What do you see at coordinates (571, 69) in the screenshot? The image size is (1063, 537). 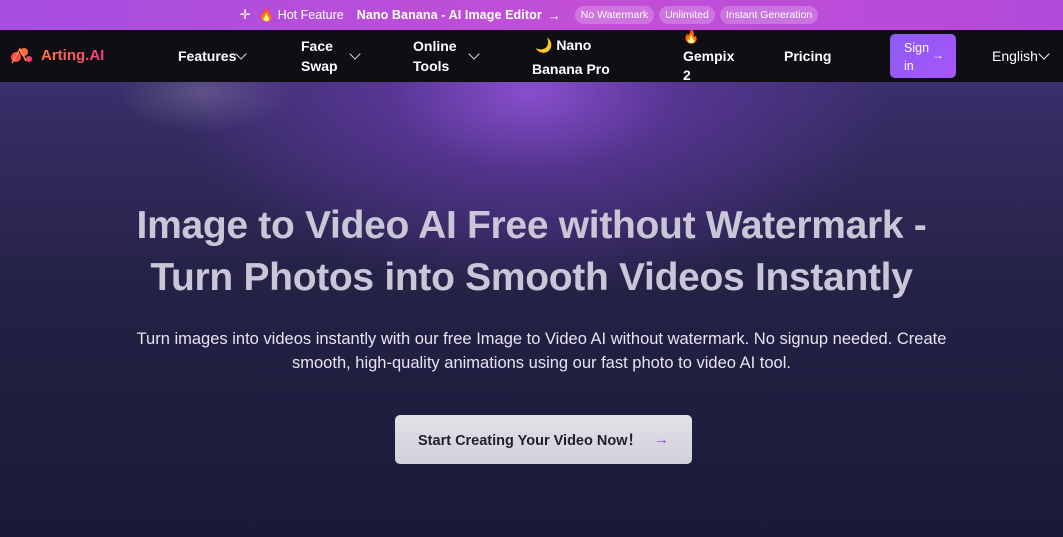 I see `nav-nano-label-2: Banana Pro` at bounding box center [571, 69].